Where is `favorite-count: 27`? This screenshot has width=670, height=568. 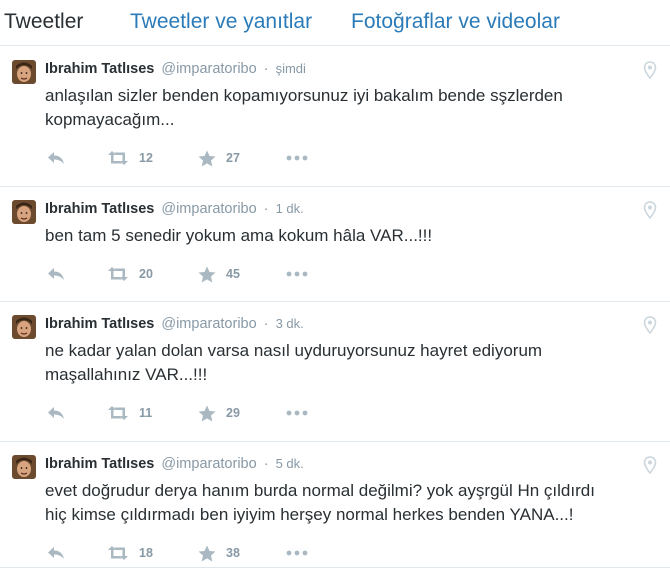
favorite-count: 27 is located at coordinates (233, 158).